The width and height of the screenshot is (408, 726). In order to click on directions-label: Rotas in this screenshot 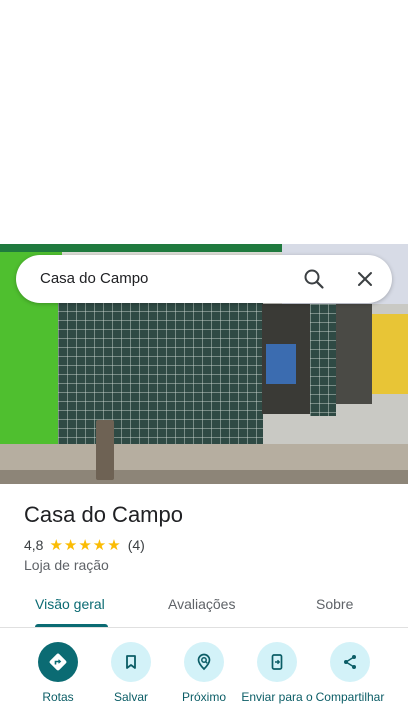, I will do `click(58, 697)`.